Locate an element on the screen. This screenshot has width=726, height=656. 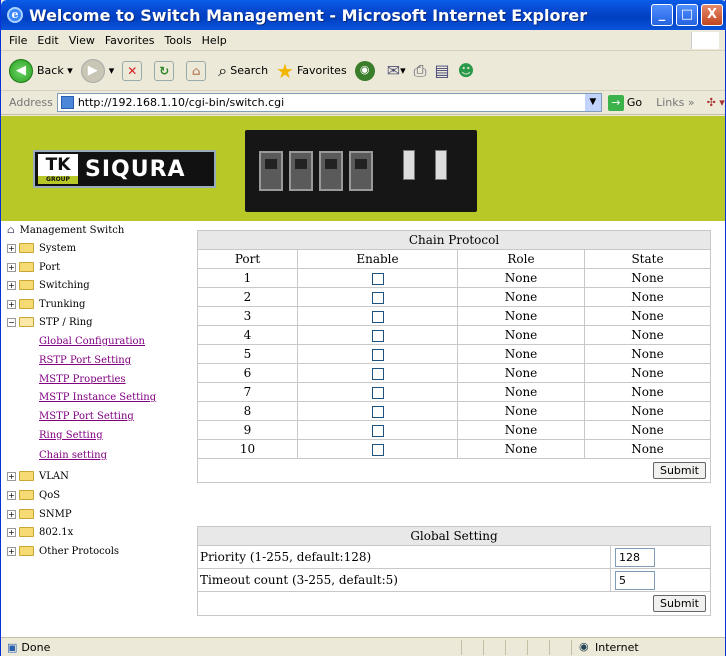
tree-root: ⌂ Management Switch is located at coordinates (65, 230).